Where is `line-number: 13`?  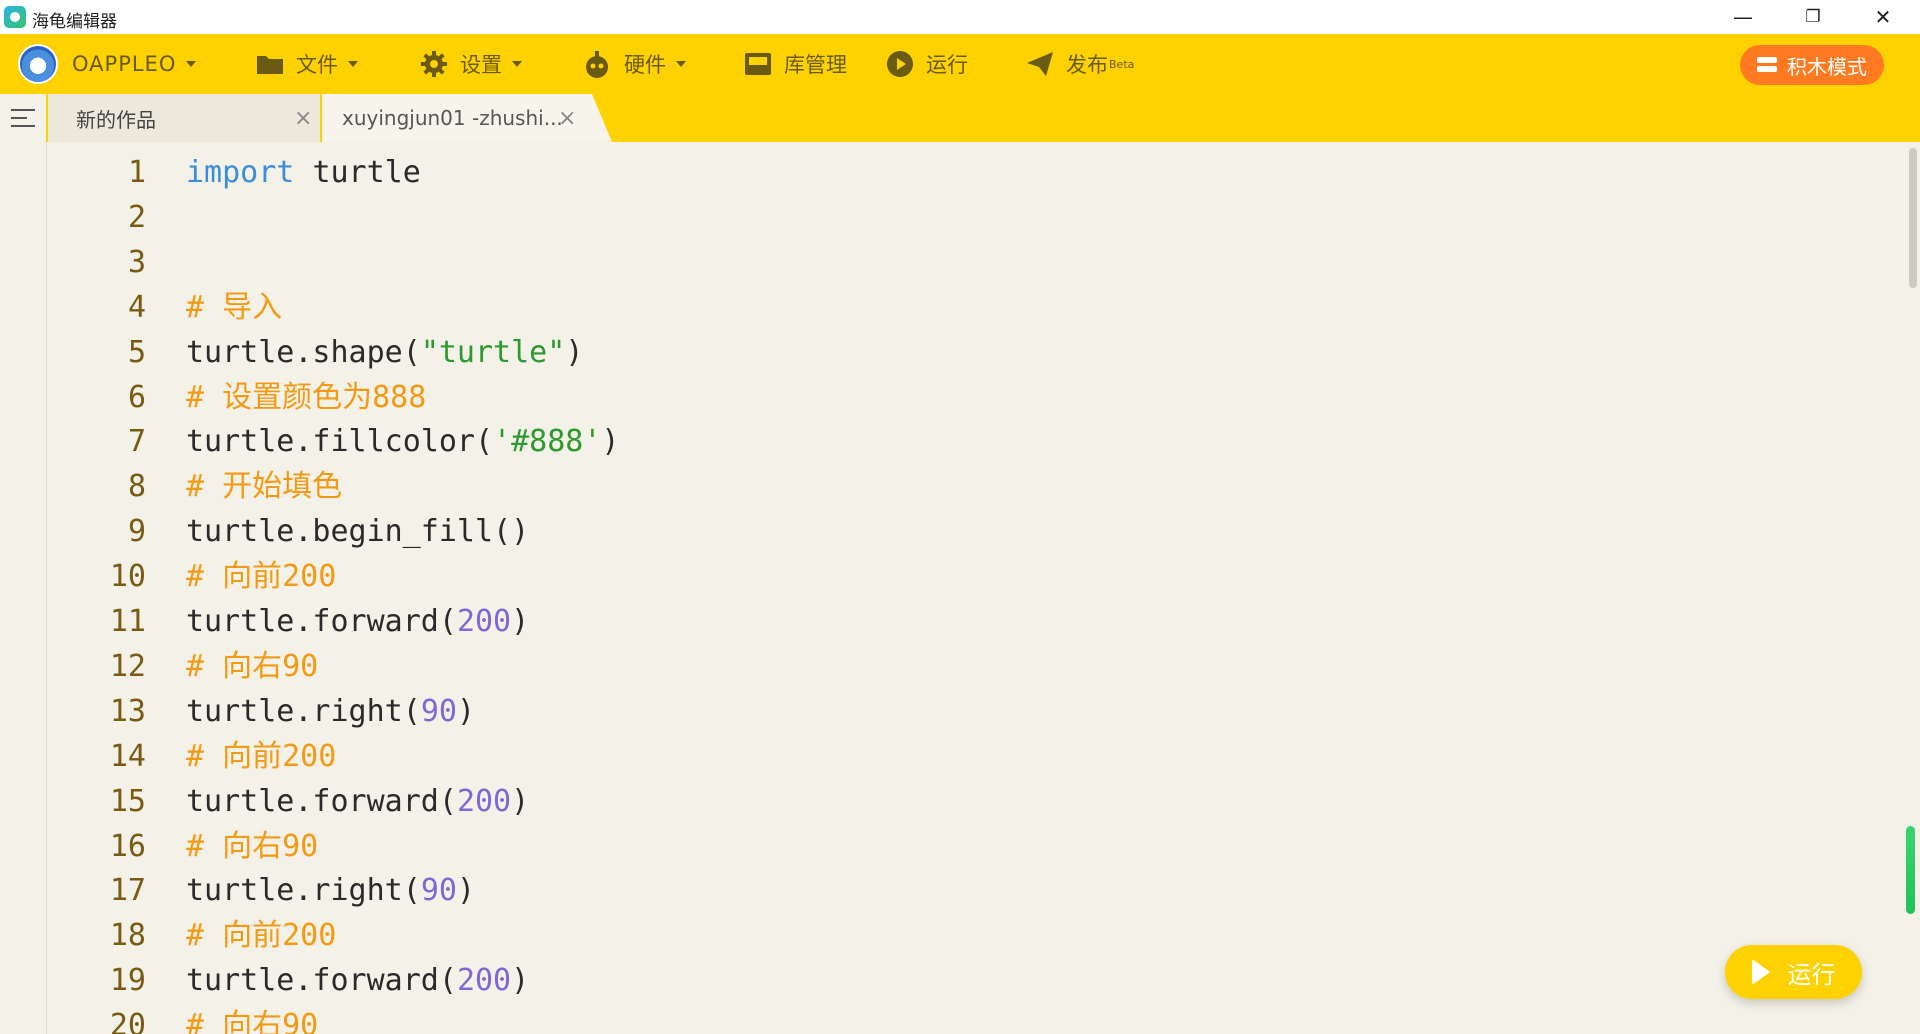 line-number: 13 is located at coordinates (127, 711).